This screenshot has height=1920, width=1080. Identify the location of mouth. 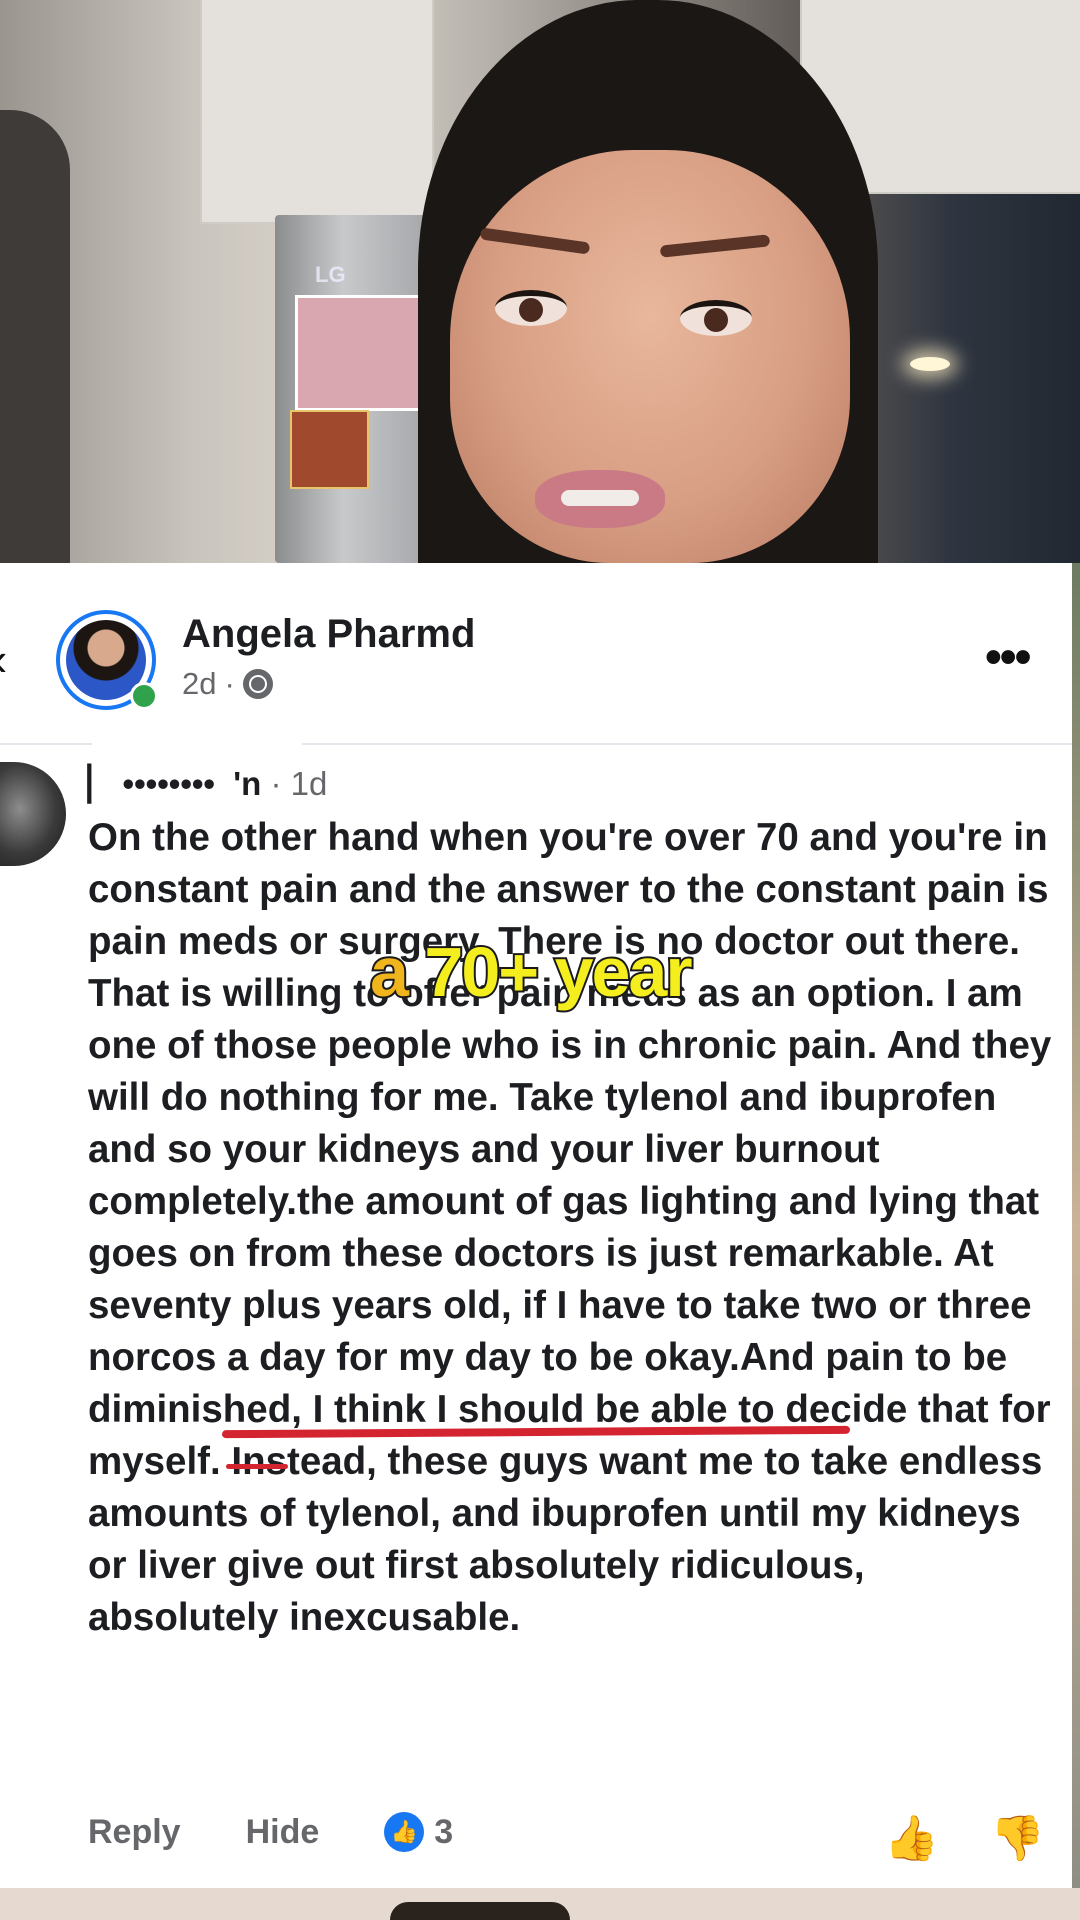
(600, 499).